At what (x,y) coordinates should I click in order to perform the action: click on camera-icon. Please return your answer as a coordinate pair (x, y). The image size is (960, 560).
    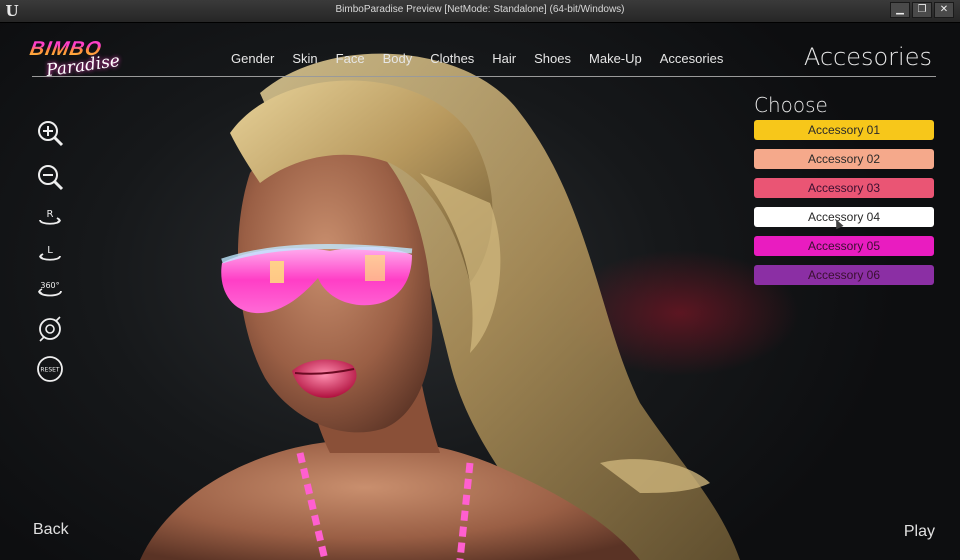
    Looking at the image, I should click on (50, 329).